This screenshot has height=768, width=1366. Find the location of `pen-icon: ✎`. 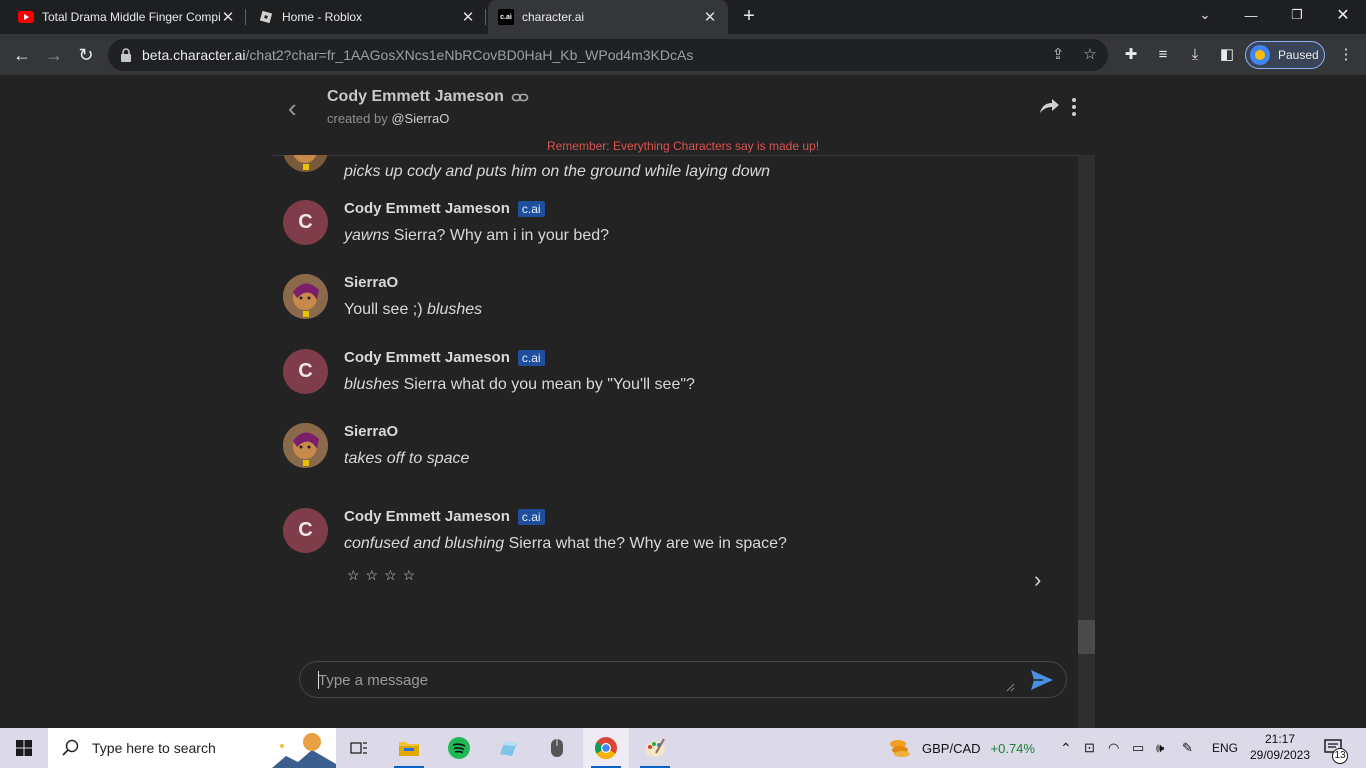

pen-icon: ✎ is located at coordinates (1187, 748).